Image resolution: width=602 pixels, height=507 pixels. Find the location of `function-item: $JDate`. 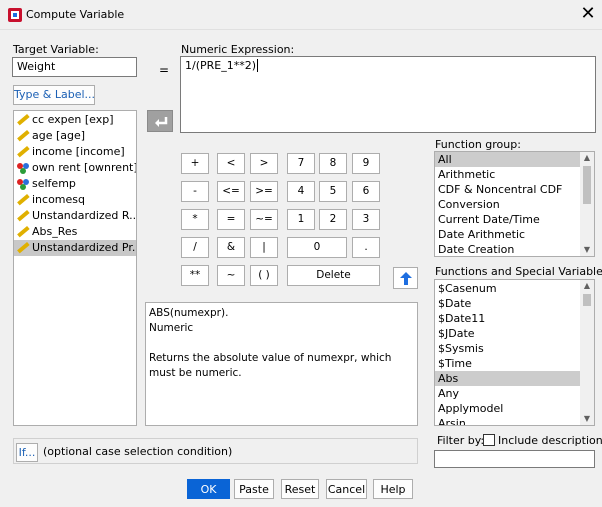

function-item: $JDate is located at coordinates (507, 333).